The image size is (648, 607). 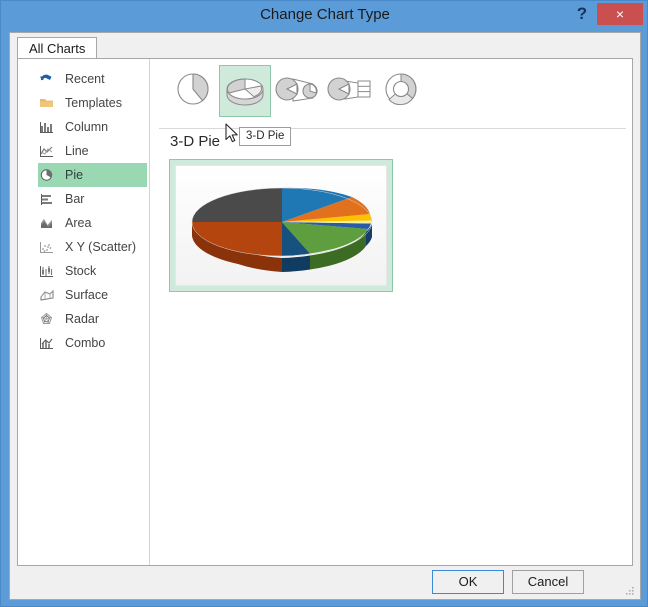 What do you see at coordinates (548, 582) in the screenshot?
I see `cancel-button: Cancel` at bounding box center [548, 582].